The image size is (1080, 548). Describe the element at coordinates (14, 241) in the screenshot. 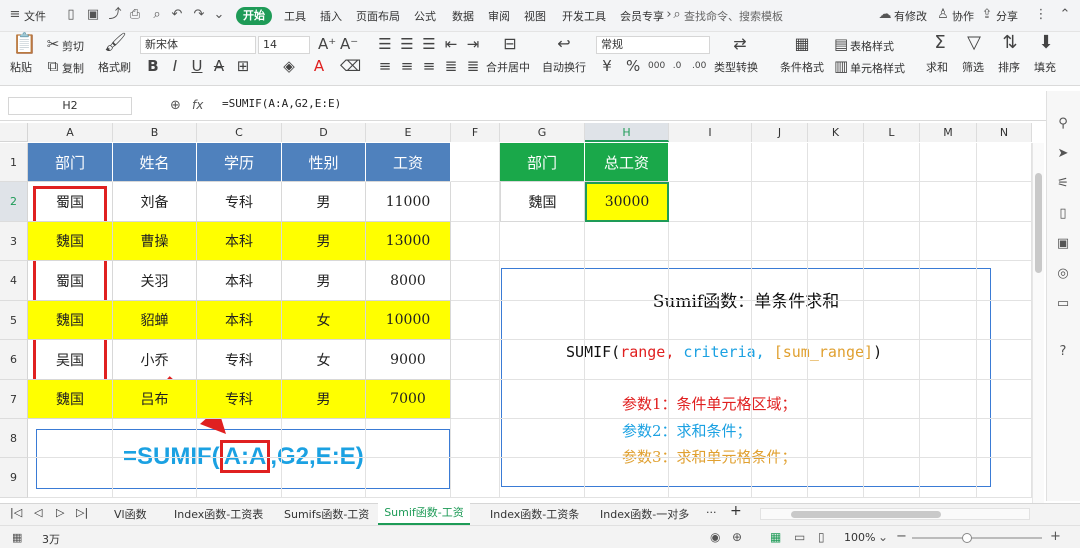

I see `row-header-3: 3` at that location.